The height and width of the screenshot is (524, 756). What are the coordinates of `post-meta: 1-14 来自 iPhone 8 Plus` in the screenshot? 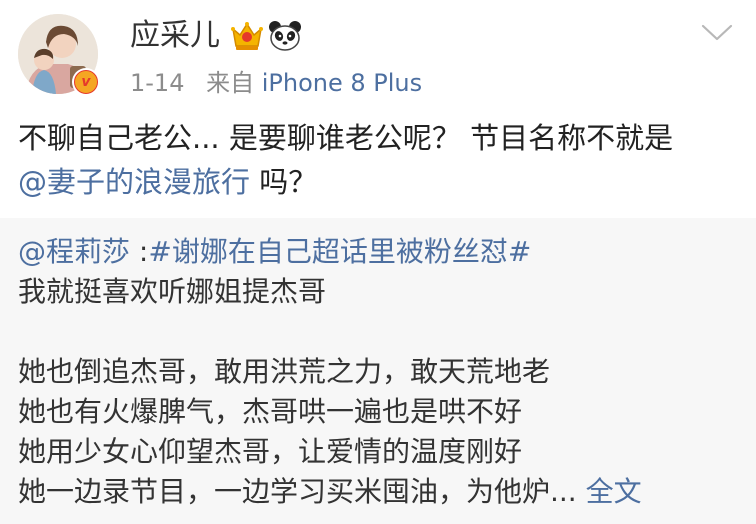 It's located at (276, 83).